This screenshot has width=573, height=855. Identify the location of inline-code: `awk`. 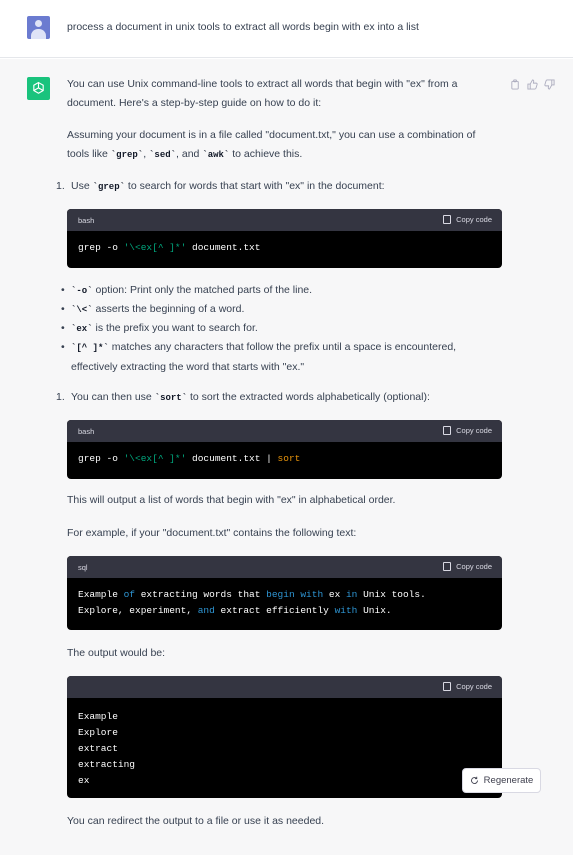
(216, 154).